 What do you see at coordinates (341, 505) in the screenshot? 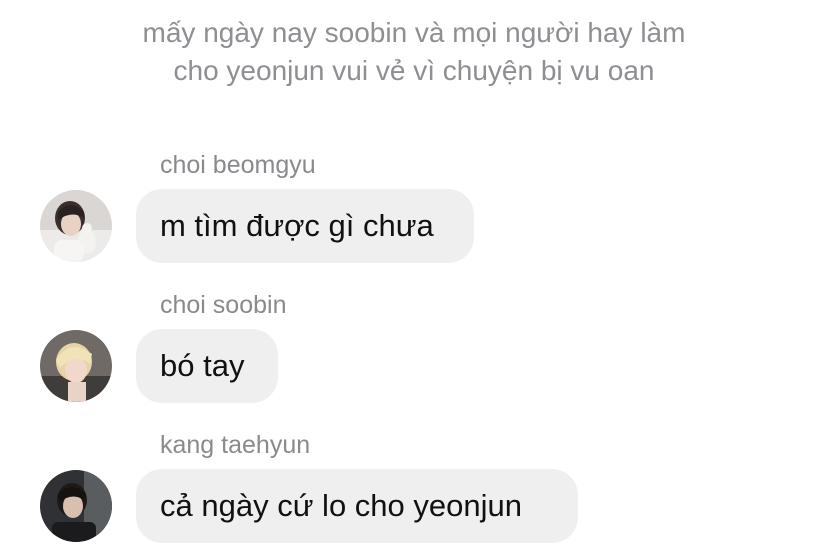
I see `message-text: cả ngày cứ lo cho yeonjun` at bounding box center [341, 505].